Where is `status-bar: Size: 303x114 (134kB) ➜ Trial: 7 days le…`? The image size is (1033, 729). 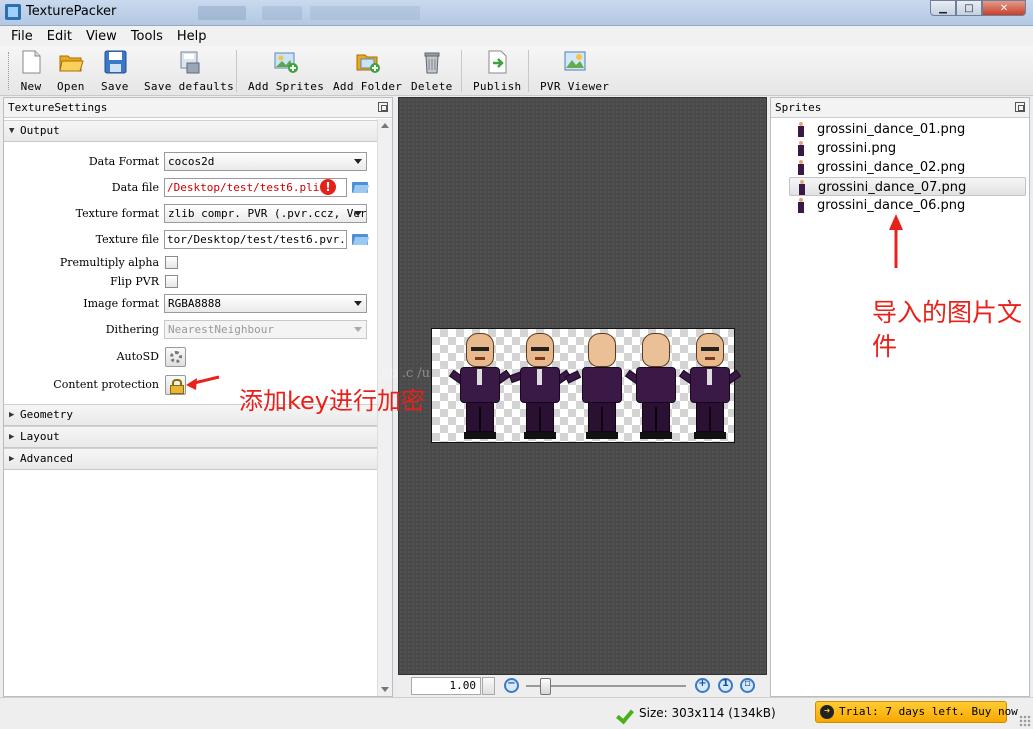 status-bar: Size: 303x114 (134kB) ➜ Trial: 7 days le… is located at coordinates (516, 713).